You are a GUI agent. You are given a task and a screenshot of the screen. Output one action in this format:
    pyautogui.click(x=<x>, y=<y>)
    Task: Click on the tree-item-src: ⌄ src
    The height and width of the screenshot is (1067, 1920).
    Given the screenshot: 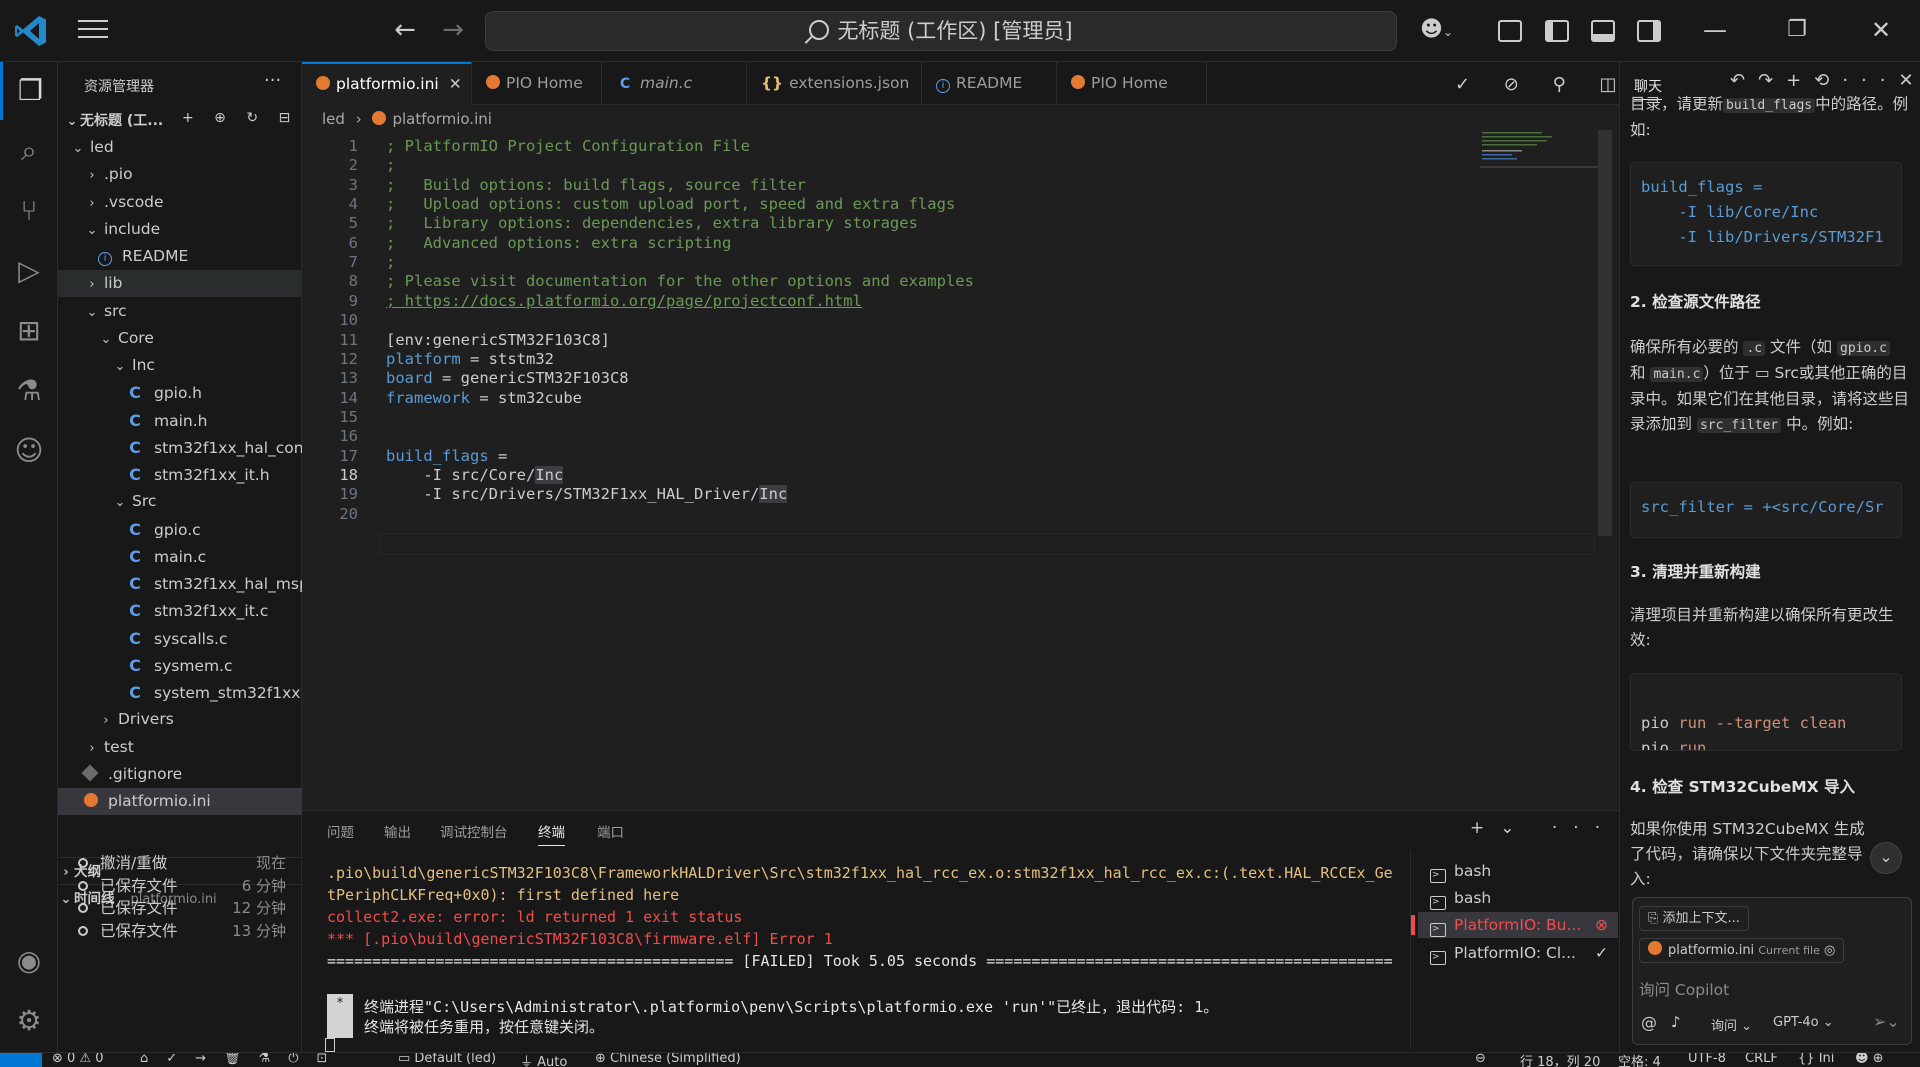 What is the action you would take?
    pyautogui.click(x=180, y=311)
    